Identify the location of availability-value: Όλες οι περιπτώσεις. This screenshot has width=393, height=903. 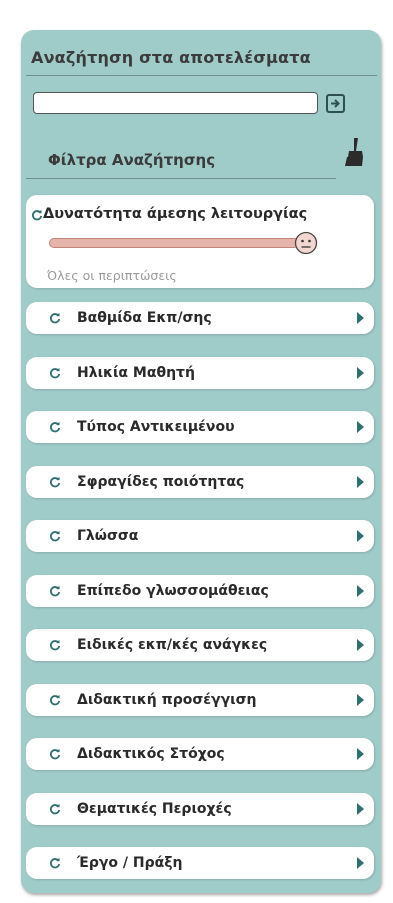
(112, 275).